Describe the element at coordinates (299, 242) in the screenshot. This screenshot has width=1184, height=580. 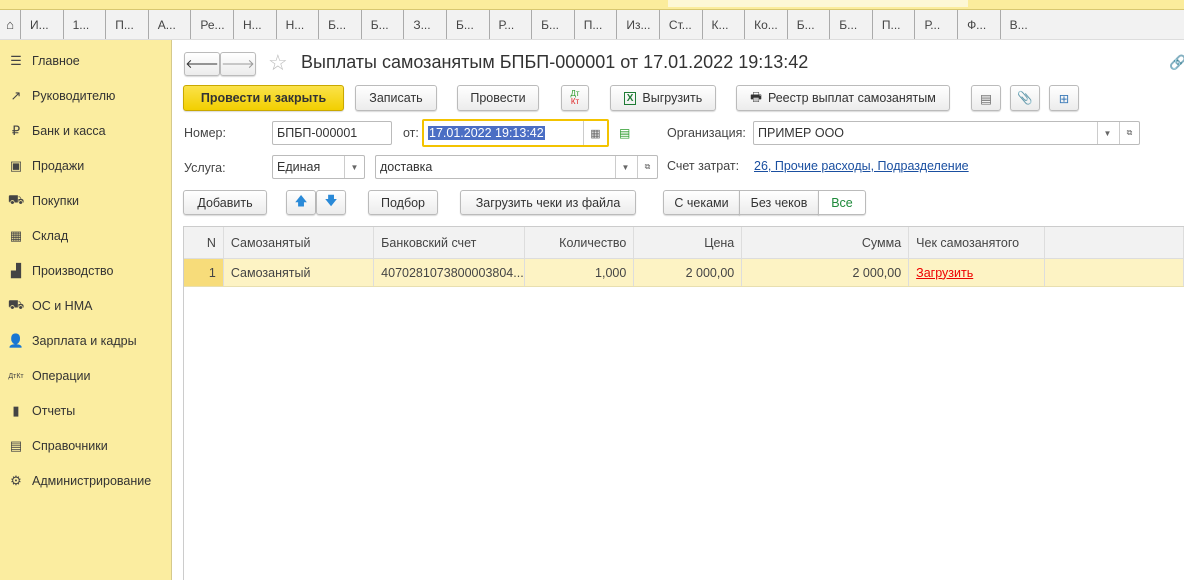
I see `column-header: Самозанятый` at that location.